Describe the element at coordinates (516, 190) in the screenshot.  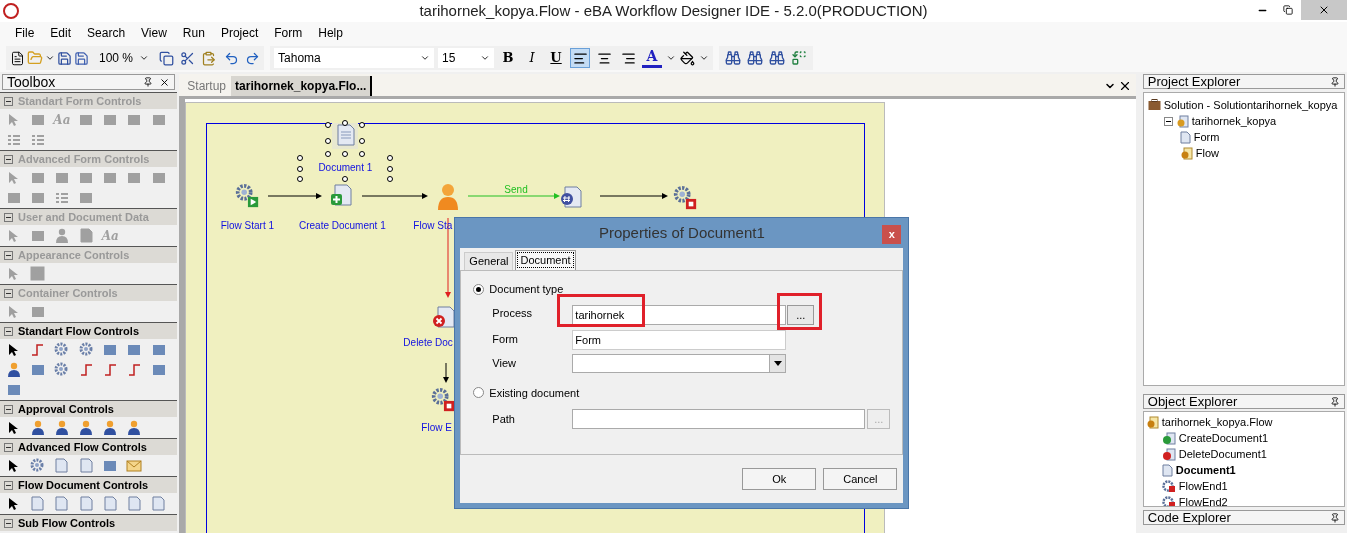
I see `edge-label: Send` at that location.